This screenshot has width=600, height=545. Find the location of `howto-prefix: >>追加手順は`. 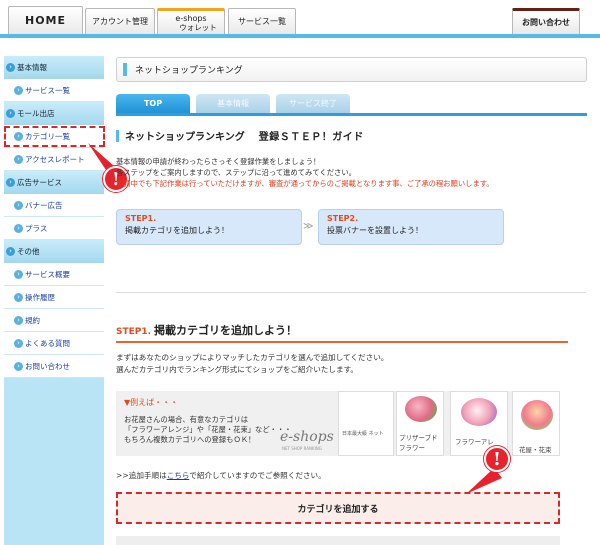

howto-prefix: >>追加手順は is located at coordinates (141, 475).